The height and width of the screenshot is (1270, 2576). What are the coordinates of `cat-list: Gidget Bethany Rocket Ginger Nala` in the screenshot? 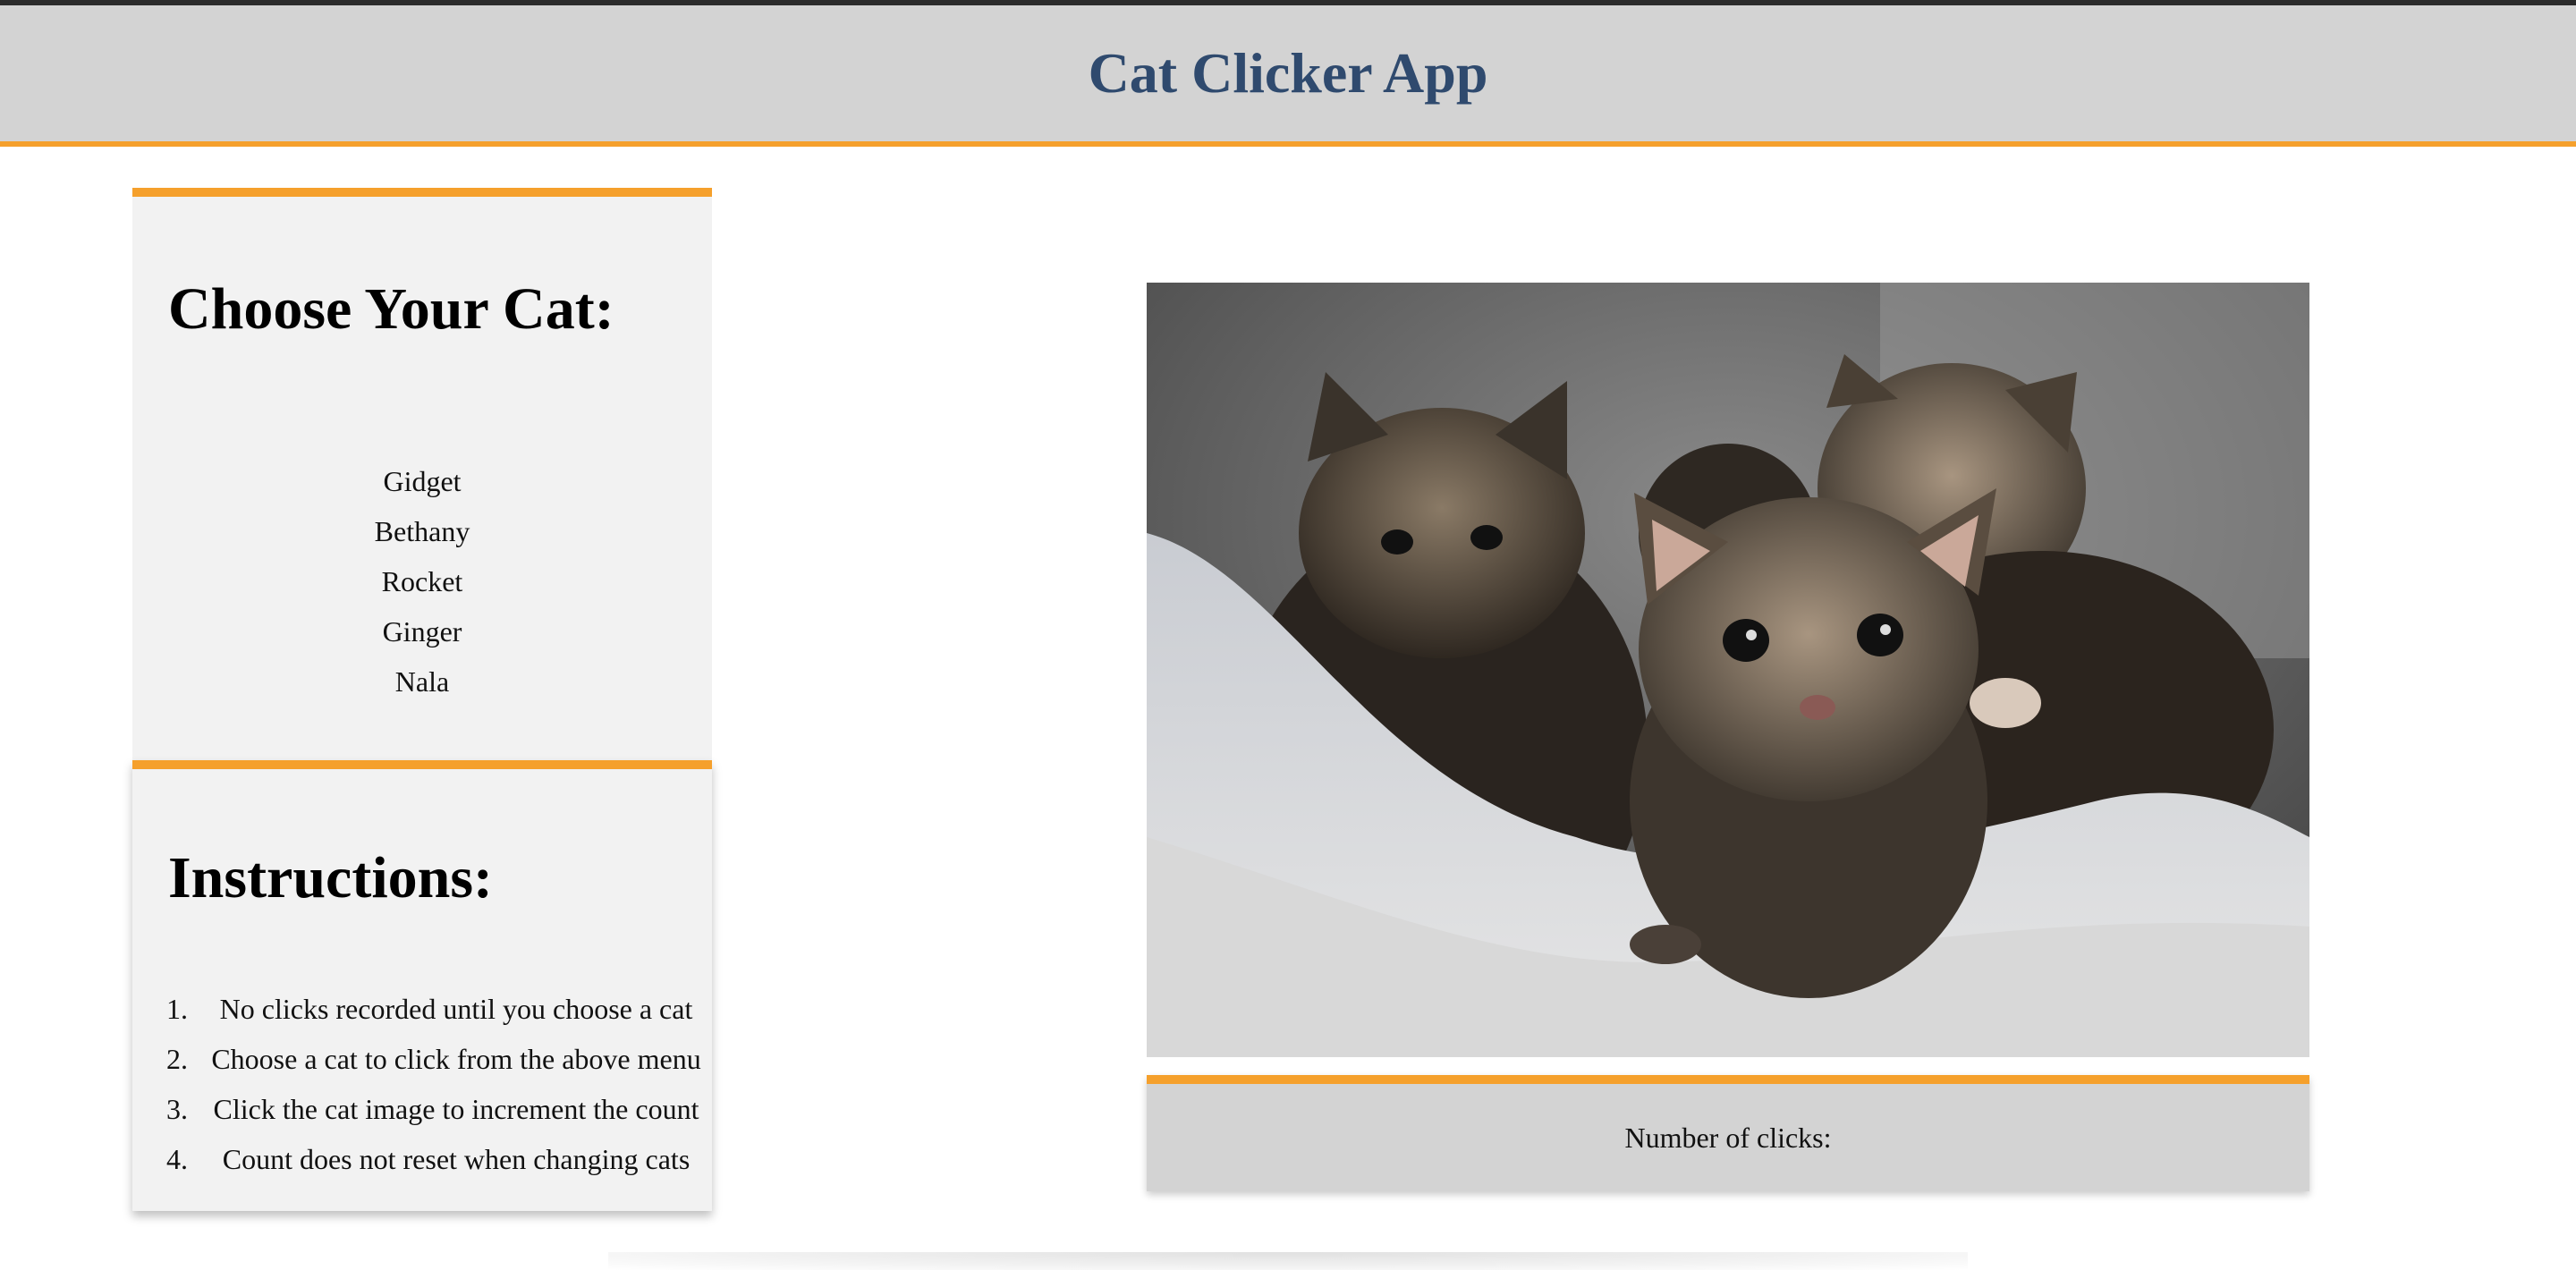 It's located at (422, 581).